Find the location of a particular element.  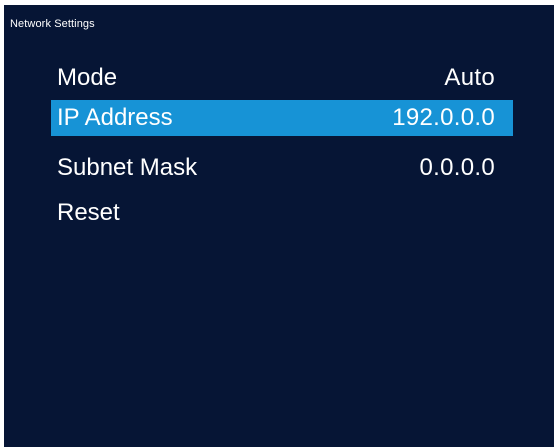

ip-address-value: 192.0.0.0 is located at coordinates (443, 117).